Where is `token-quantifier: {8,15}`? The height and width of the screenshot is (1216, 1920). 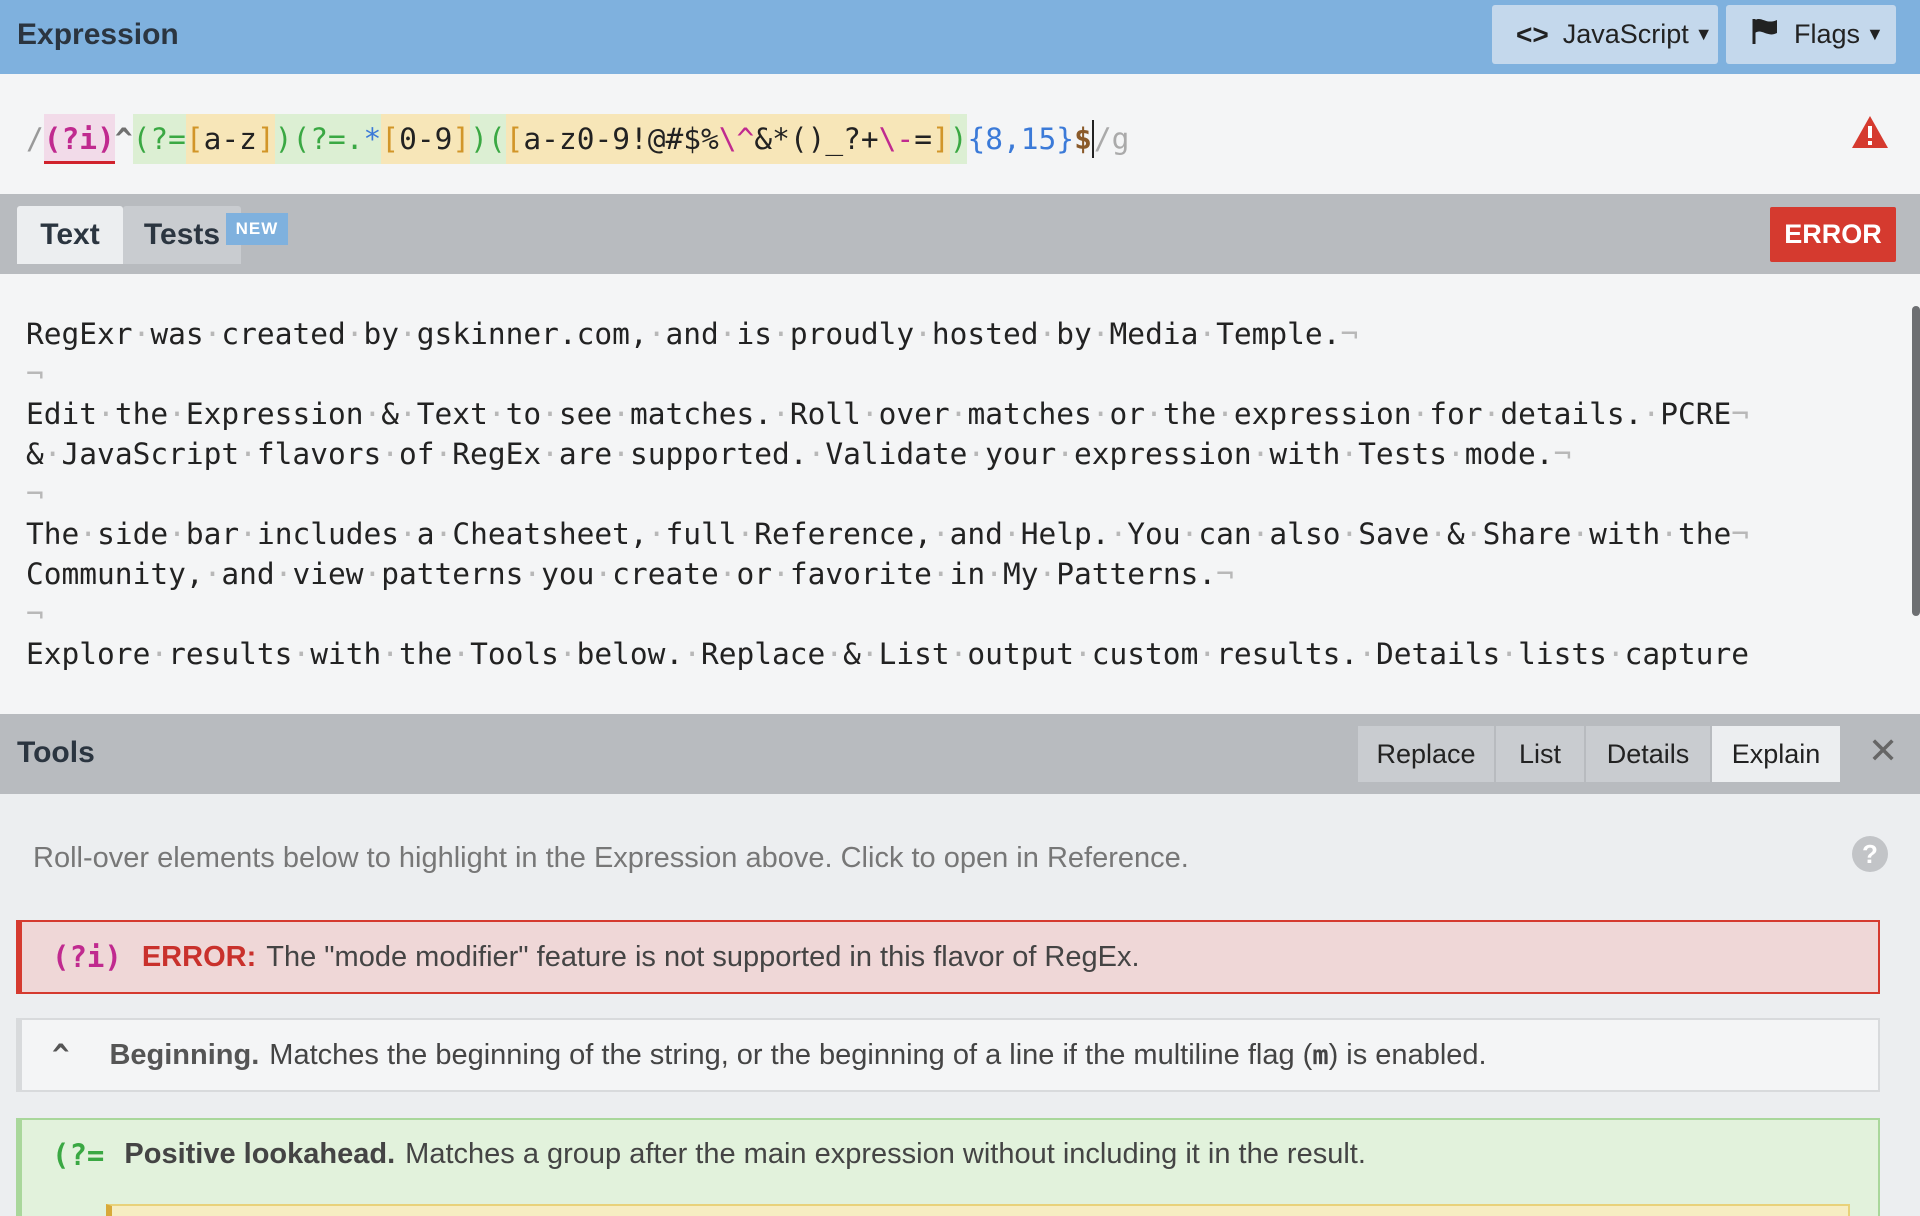
token-quantifier: {8,15} is located at coordinates (1020, 139).